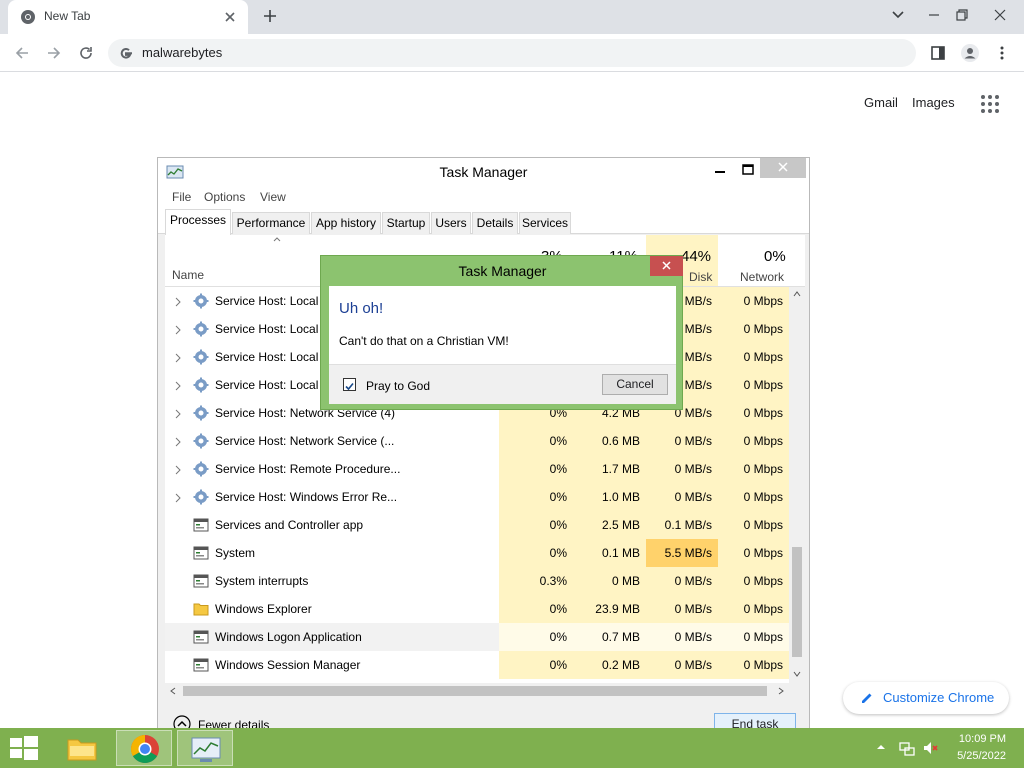  What do you see at coordinates (939, 697) in the screenshot?
I see `customize-chrome-label: Customize Chrome` at bounding box center [939, 697].